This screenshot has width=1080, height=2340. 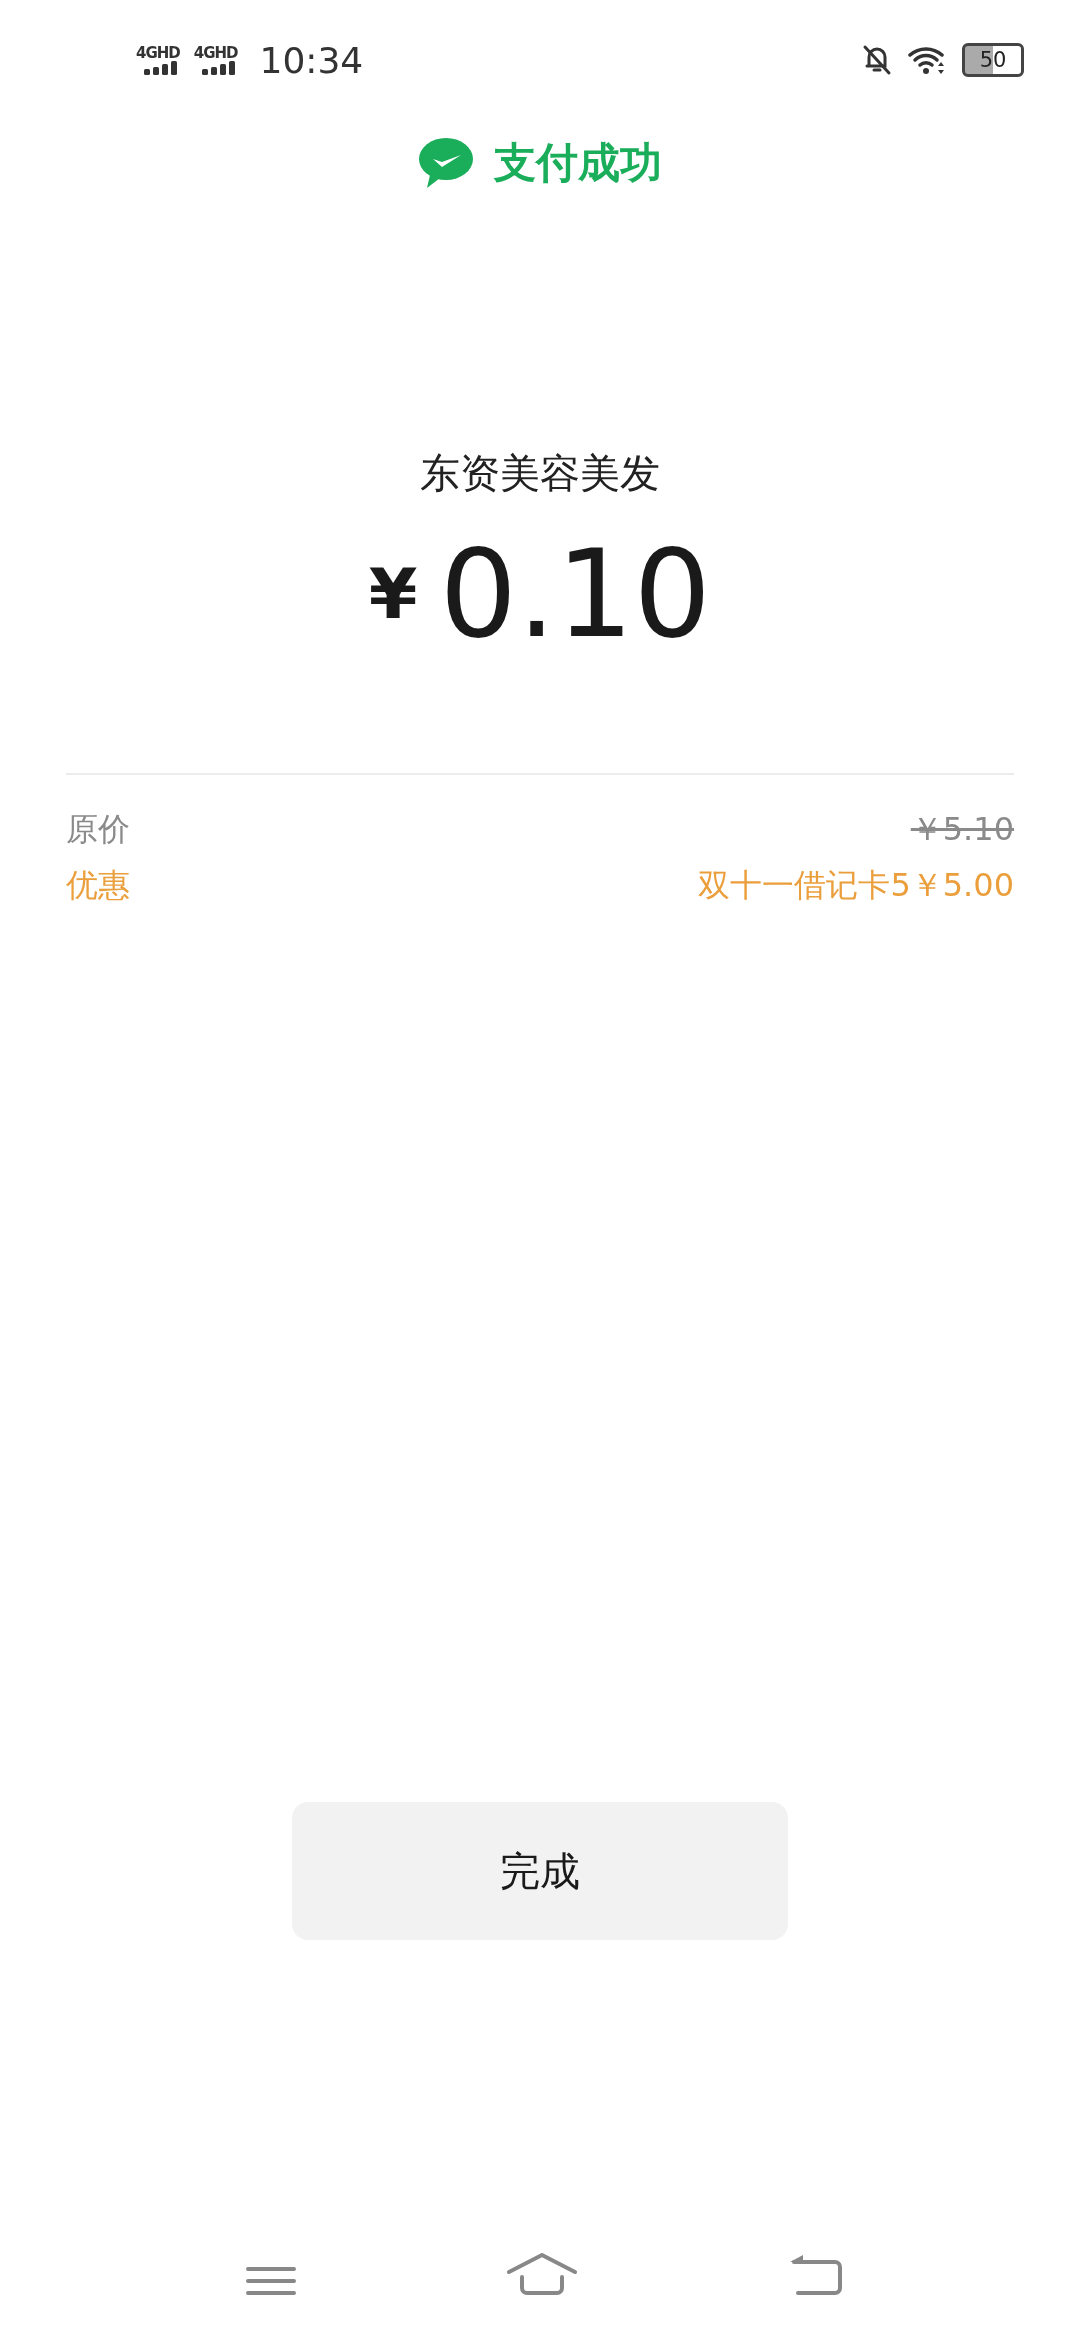 I want to click on detail-value: 双十一借记卡5￥5.00, so click(x=856, y=885).